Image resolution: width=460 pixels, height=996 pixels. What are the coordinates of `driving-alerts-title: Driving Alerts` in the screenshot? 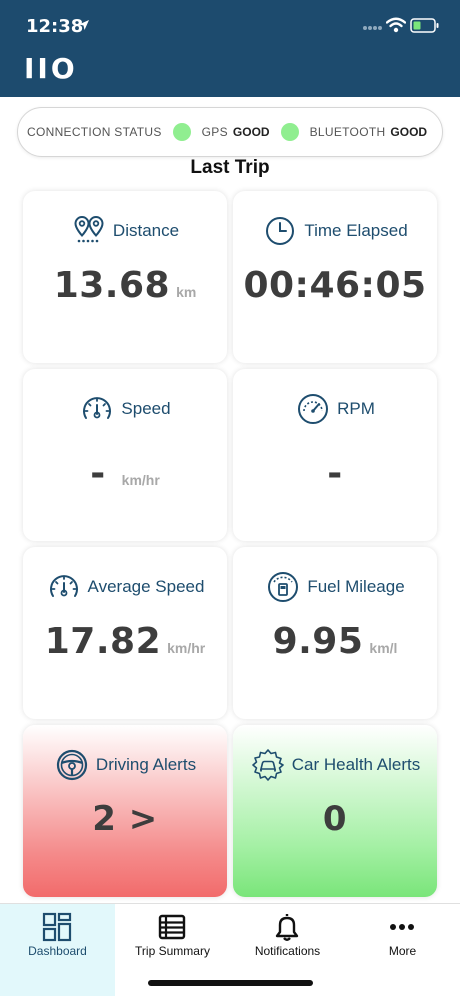 It's located at (146, 764).